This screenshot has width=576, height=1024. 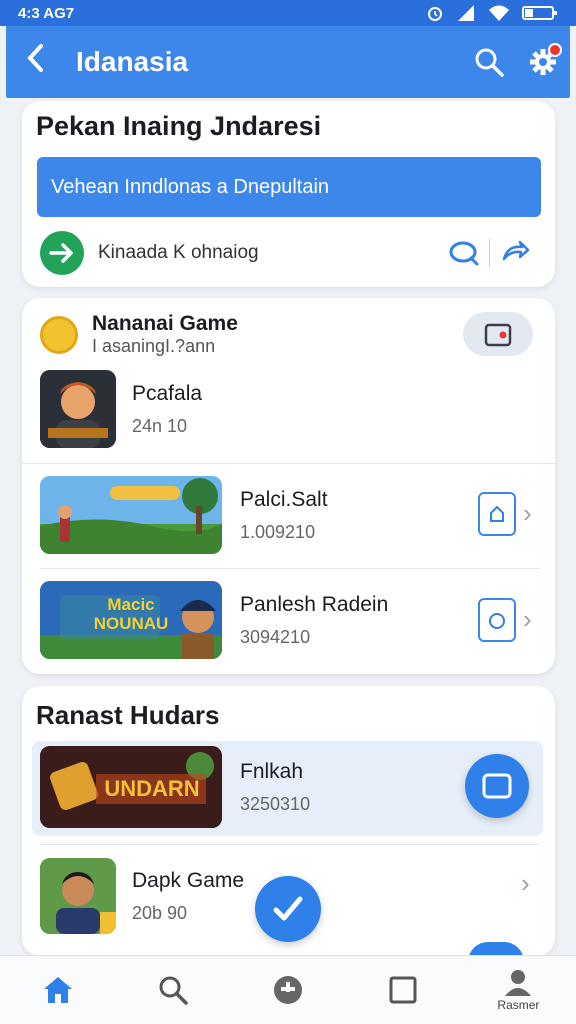 What do you see at coordinates (160, 425) in the screenshot?
I see `item-value: 24n 10` at bounding box center [160, 425].